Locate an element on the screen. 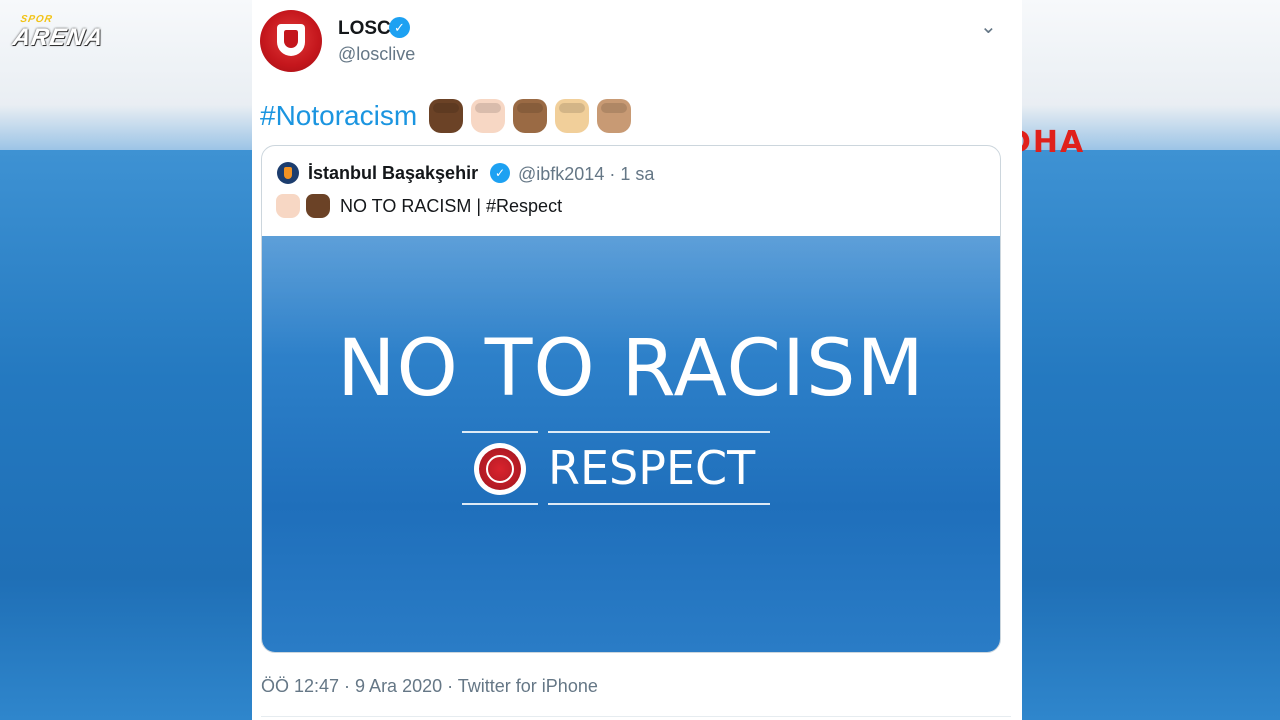 This screenshot has width=1280, height=720. author-name: LOSC is located at coordinates (364, 29).